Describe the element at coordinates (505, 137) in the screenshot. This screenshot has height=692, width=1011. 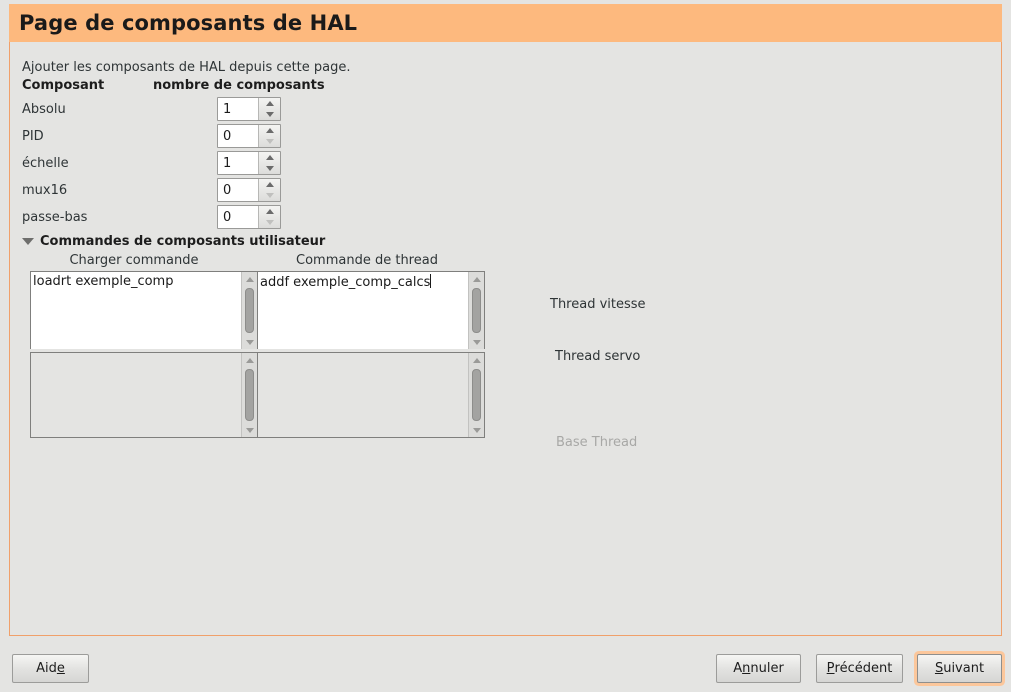
I see `component-row: PID 0` at that location.